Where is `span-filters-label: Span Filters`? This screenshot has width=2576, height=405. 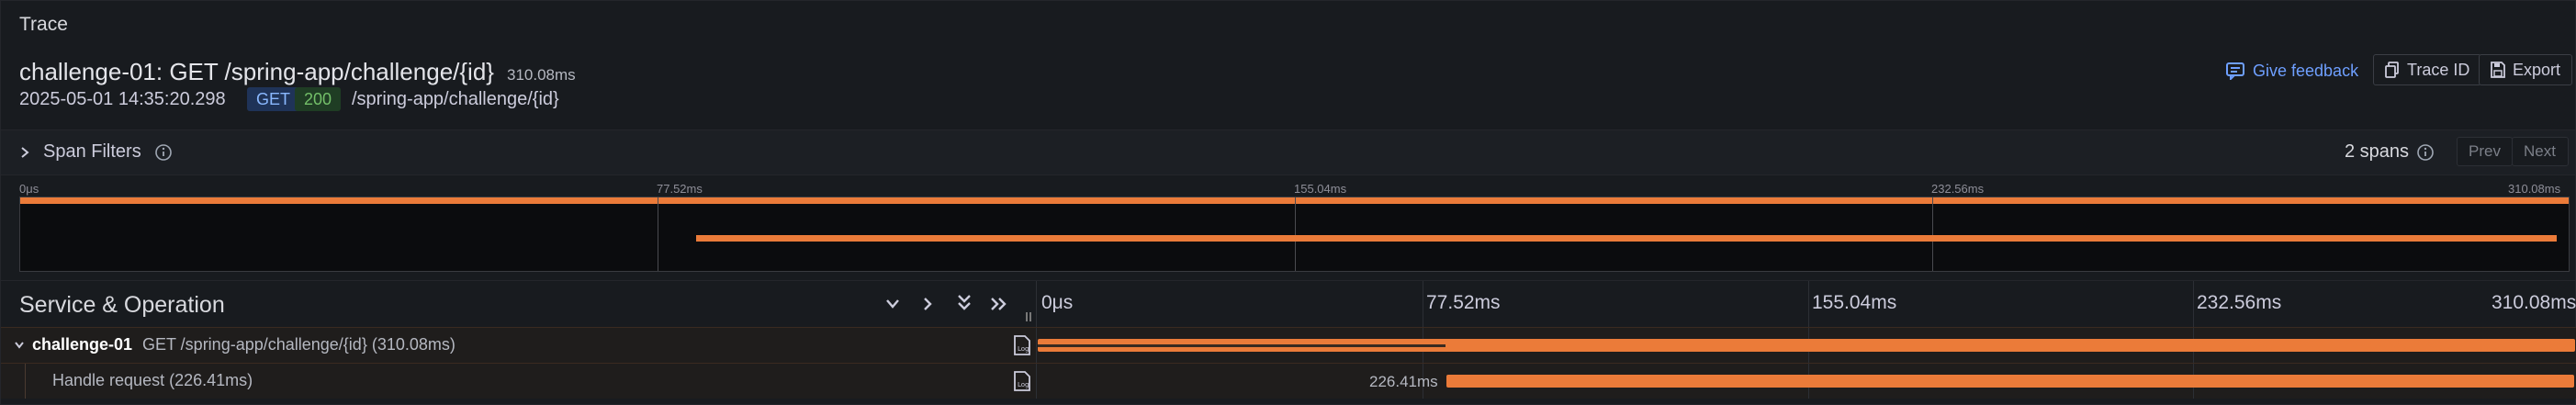
span-filters-label: Span Filters is located at coordinates (92, 151).